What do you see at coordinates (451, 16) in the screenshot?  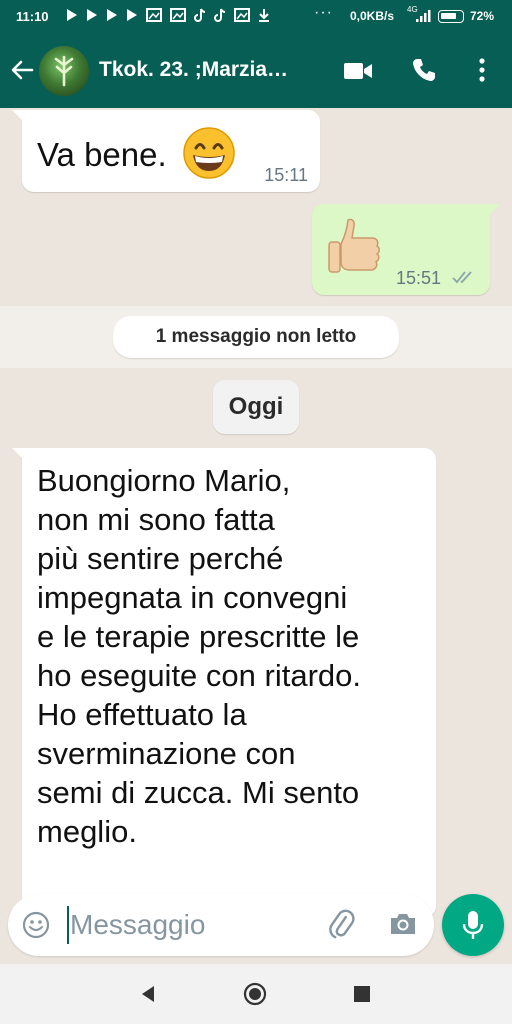 I see `battery-icon` at bounding box center [451, 16].